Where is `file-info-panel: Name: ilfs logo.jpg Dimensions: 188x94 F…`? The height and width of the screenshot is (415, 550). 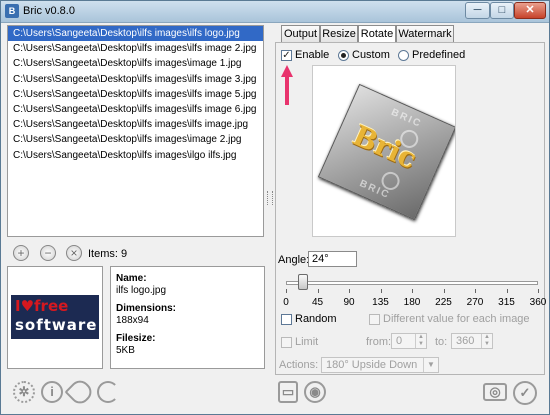 file-info-panel: Name: ilfs logo.jpg Dimensions: 188x94 F… is located at coordinates (187, 317).